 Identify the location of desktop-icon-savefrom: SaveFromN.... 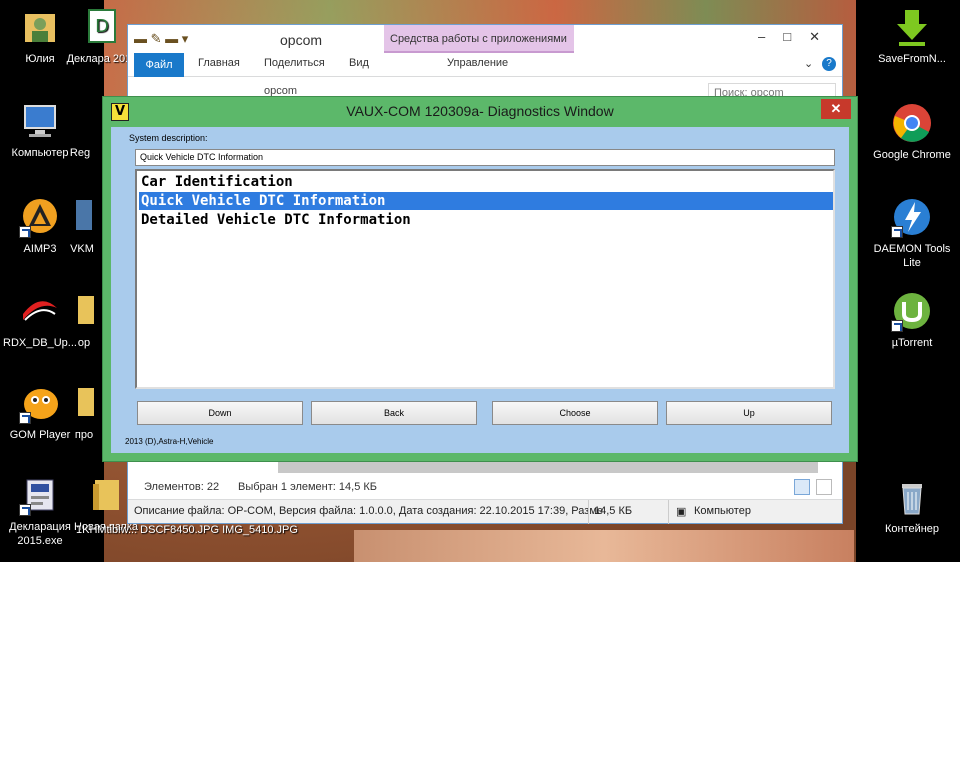
(912, 36).